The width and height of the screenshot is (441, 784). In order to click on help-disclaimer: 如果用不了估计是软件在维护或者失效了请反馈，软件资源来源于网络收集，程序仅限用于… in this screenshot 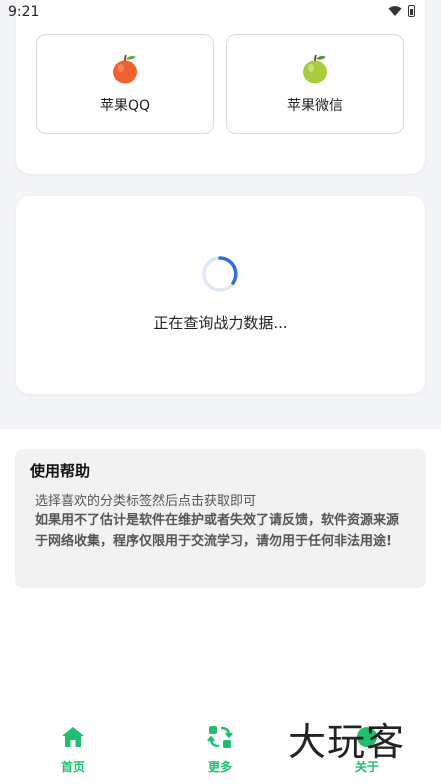, I will do `click(217, 531)`.